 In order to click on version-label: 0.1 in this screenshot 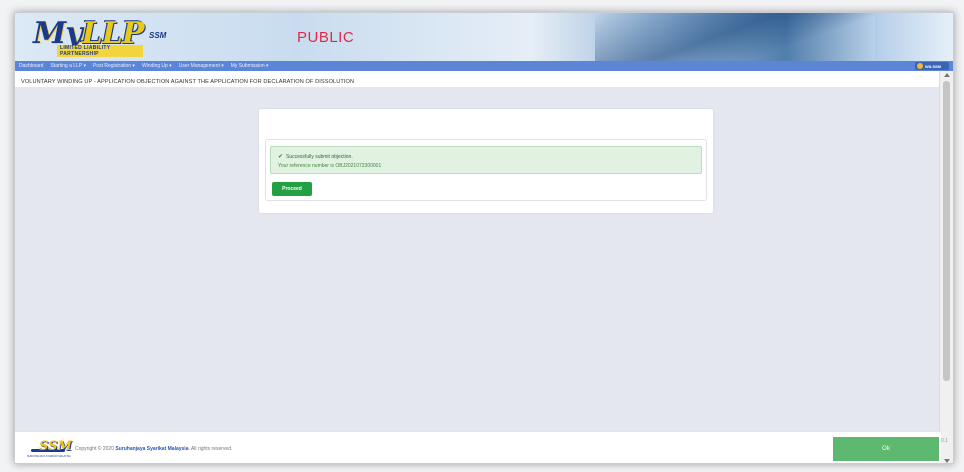, I will do `click(944, 441)`.